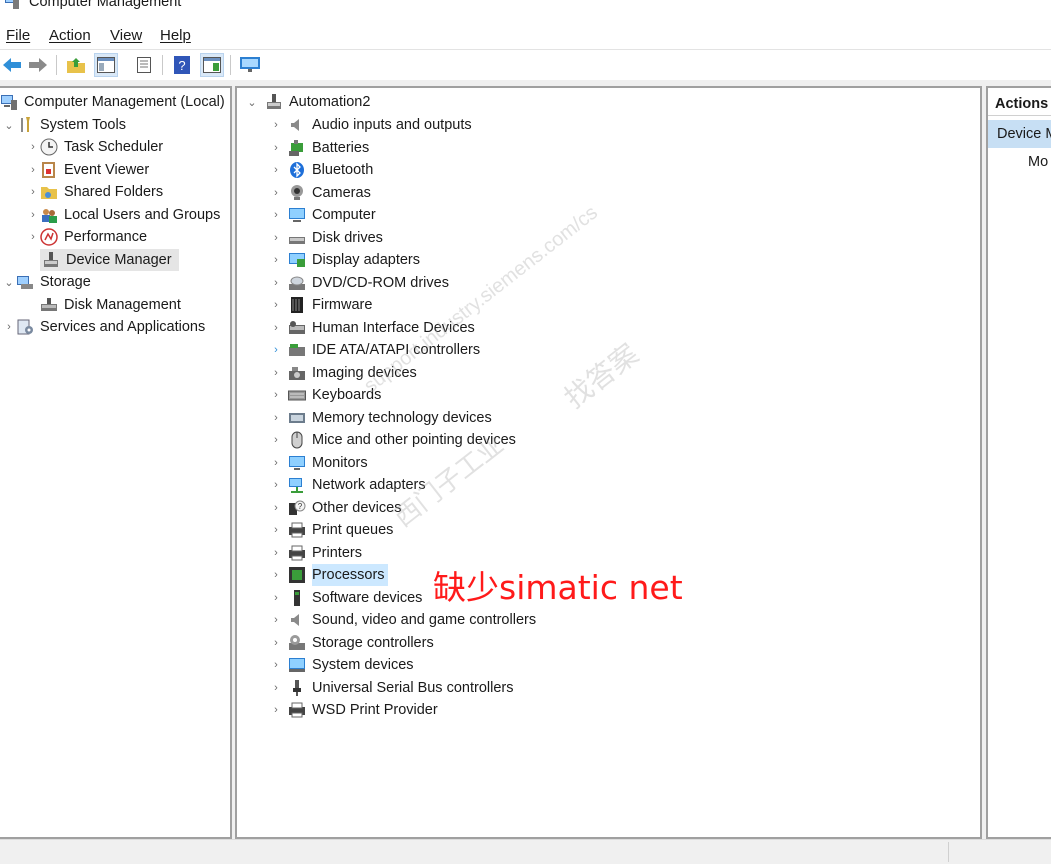 Image resolution: width=1051 pixels, height=864 pixels. Describe the element at coordinates (89, 170) in the screenshot. I see `tree-item-event-viewer: › Event Viewer` at that location.